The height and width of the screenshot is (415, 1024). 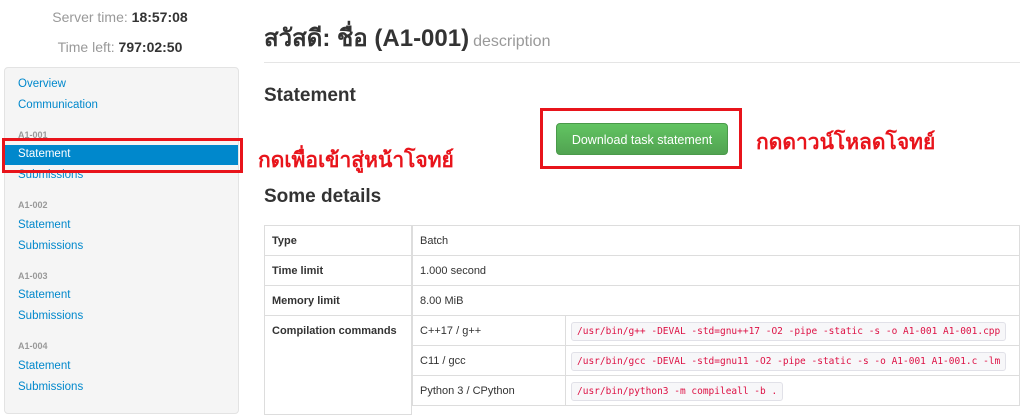 I want to click on nav-a1-002-statement: Statement, so click(x=44, y=225).